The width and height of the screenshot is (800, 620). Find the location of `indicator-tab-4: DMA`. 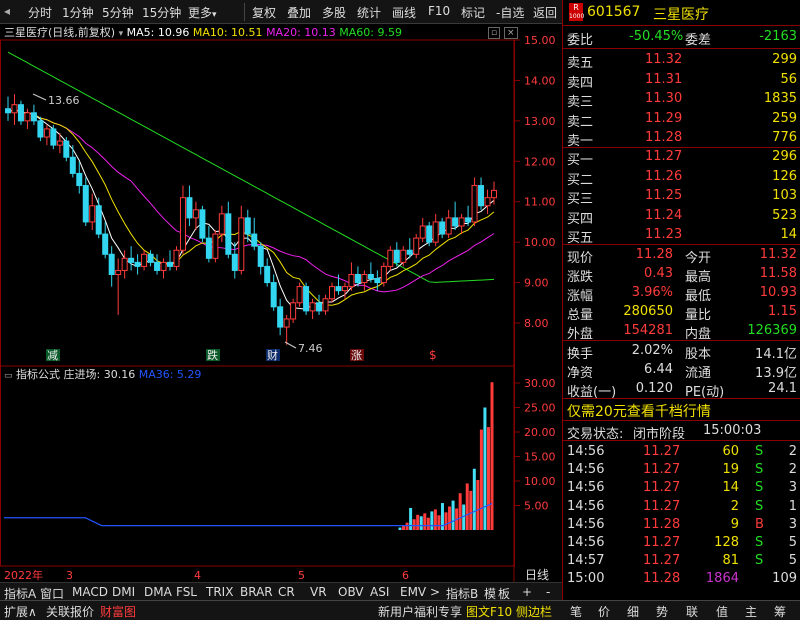

indicator-tab-4: DMA is located at coordinates (158, 592).